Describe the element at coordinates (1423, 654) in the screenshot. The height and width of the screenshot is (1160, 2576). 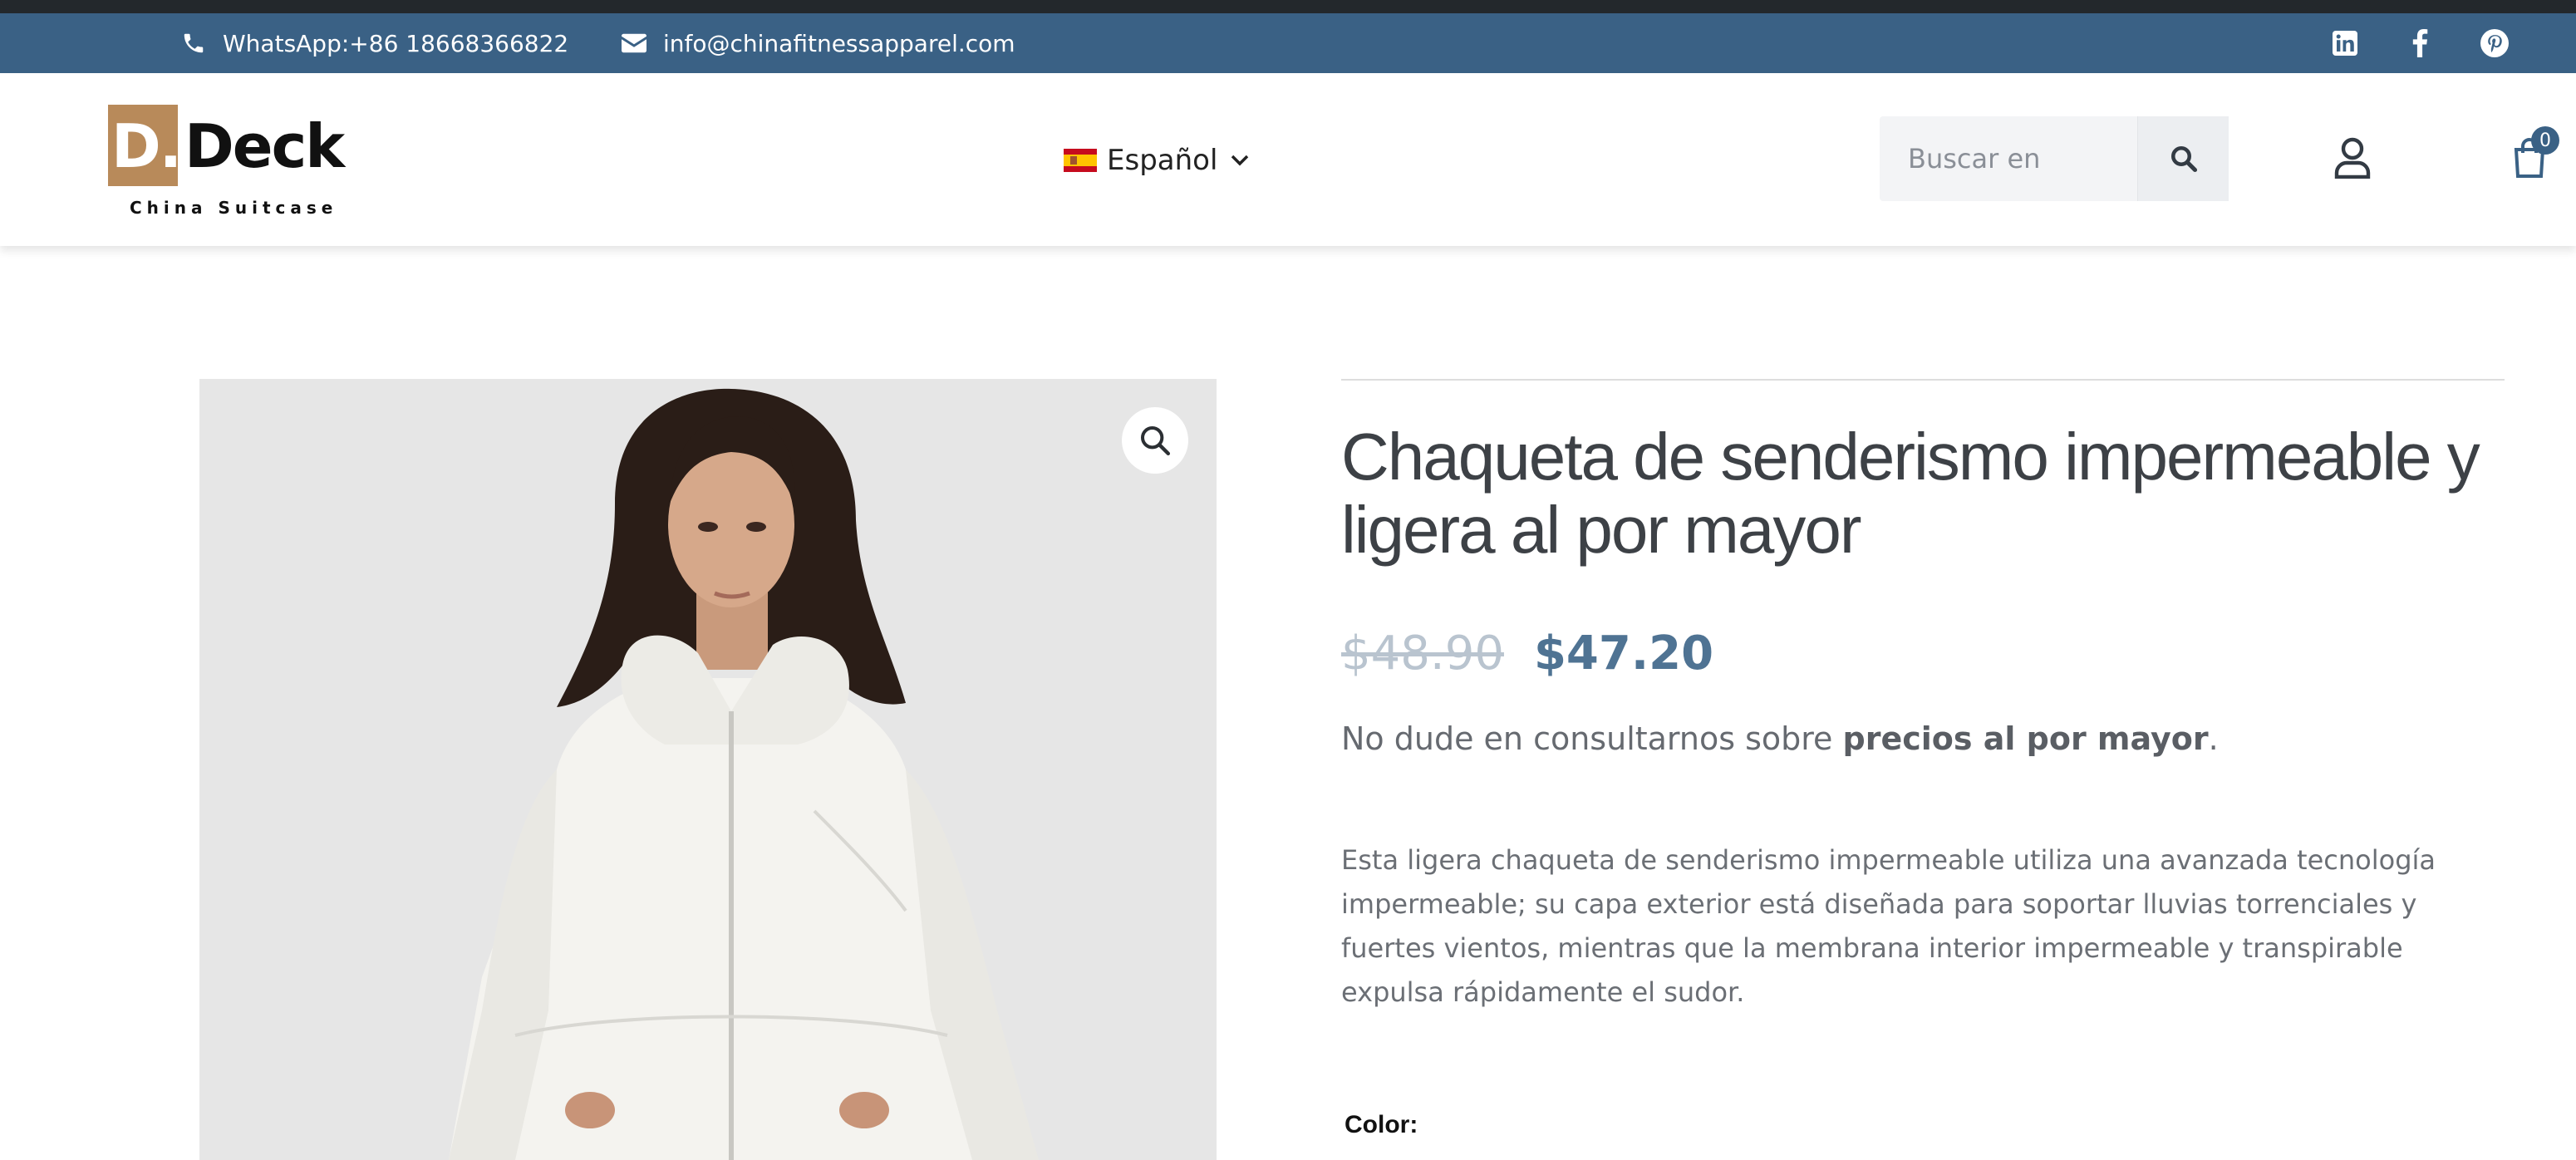
I see `original-price: $48.90` at that location.